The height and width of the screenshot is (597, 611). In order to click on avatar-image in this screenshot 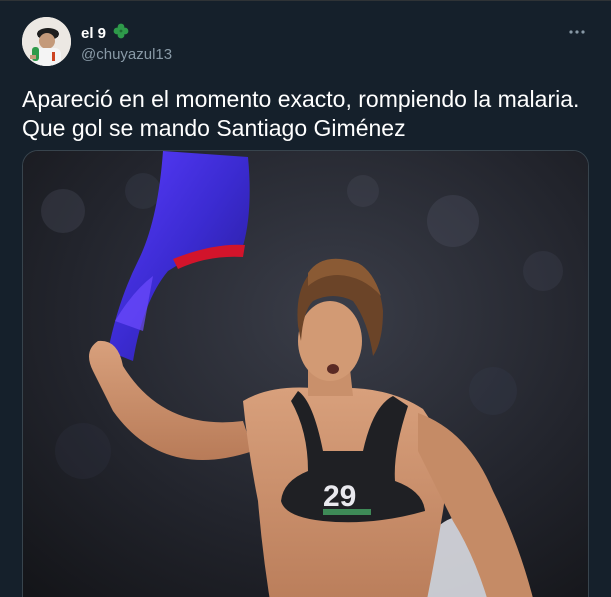, I will do `click(46, 41)`.